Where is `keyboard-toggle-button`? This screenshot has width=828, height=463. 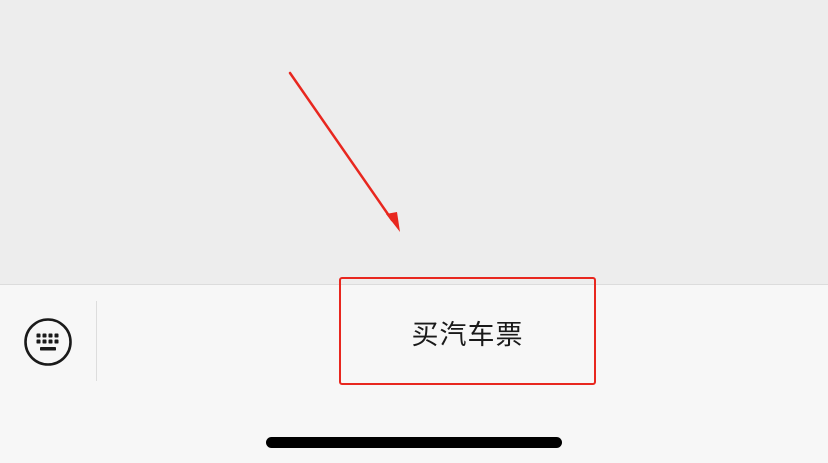 keyboard-toggle-button is located at coordinates (48, 342).